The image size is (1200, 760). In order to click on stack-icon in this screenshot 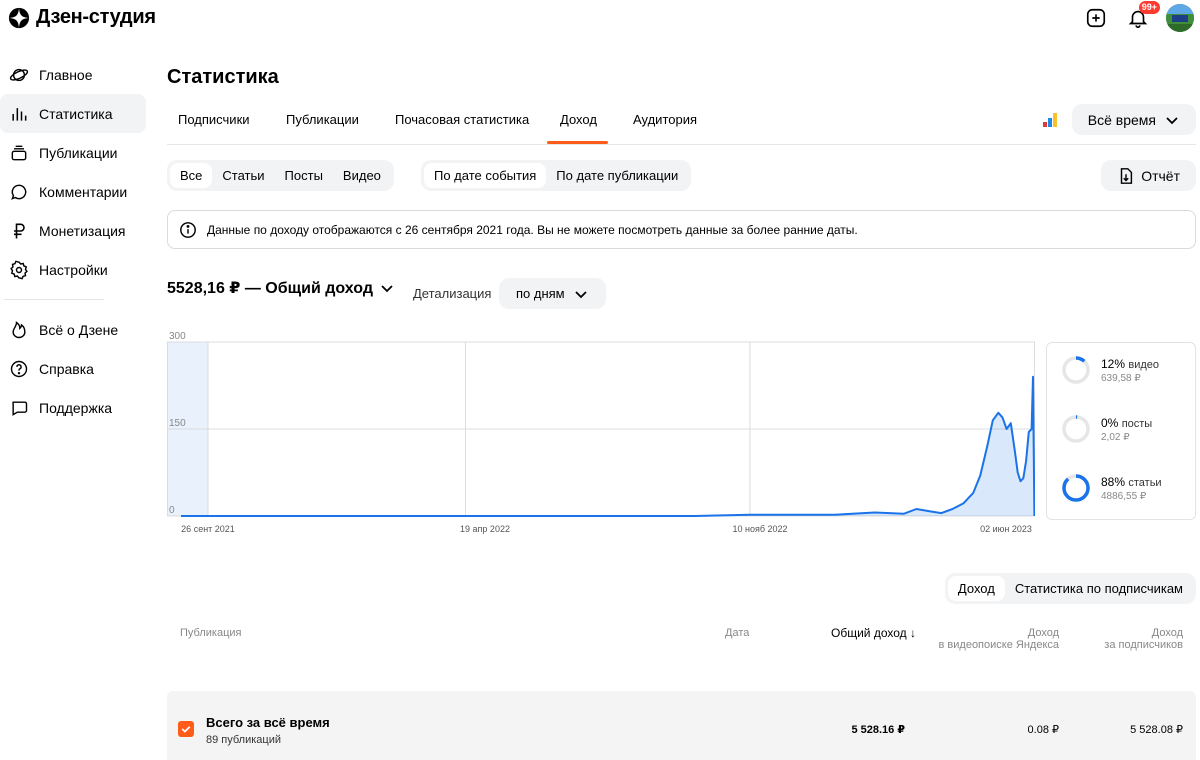, I will do `click(19, 152)`.